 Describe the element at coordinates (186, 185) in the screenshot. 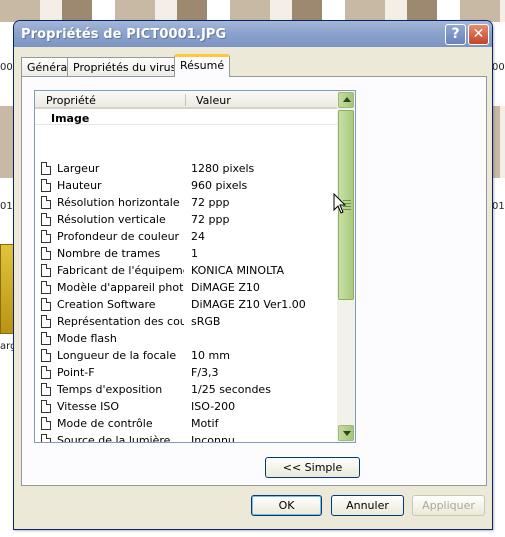

I see `list-item: Hauteur 960 pixels` at that location.